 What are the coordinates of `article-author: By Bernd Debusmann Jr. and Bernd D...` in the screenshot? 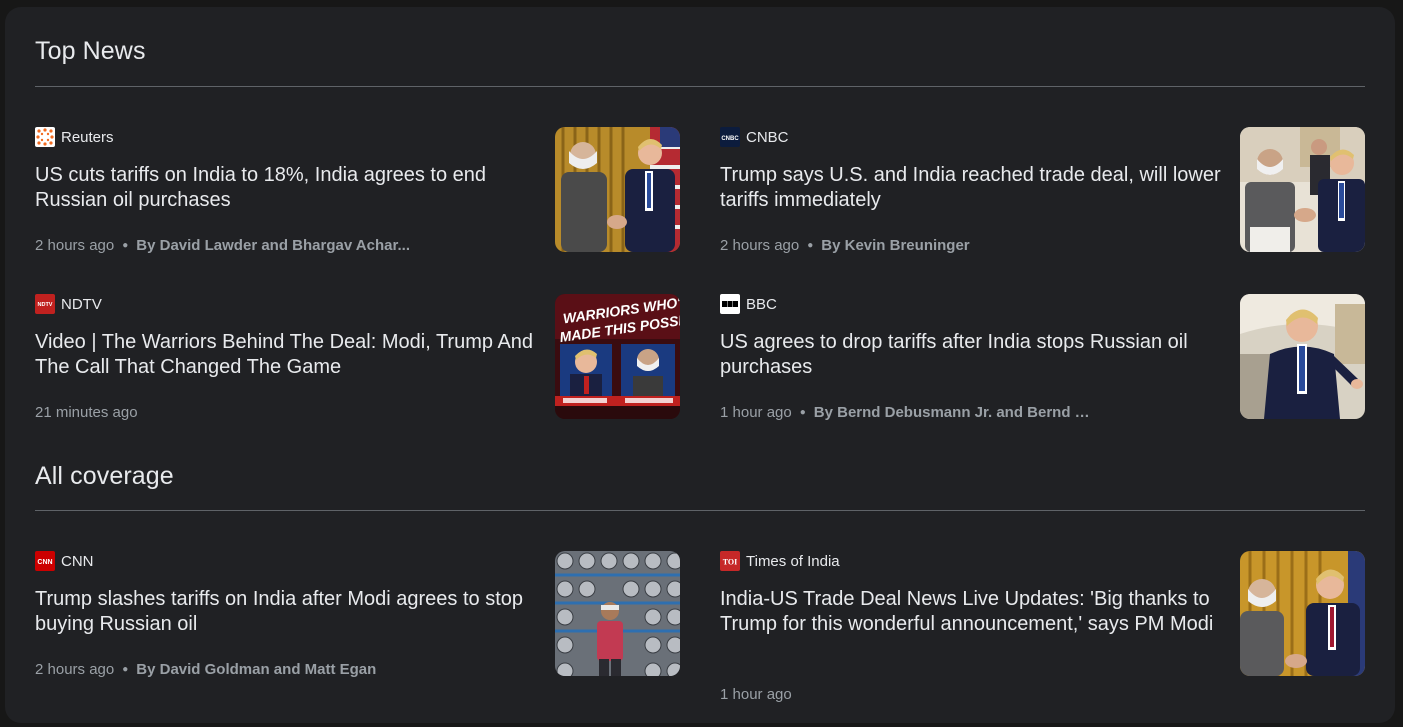 It's located at (953, 412).